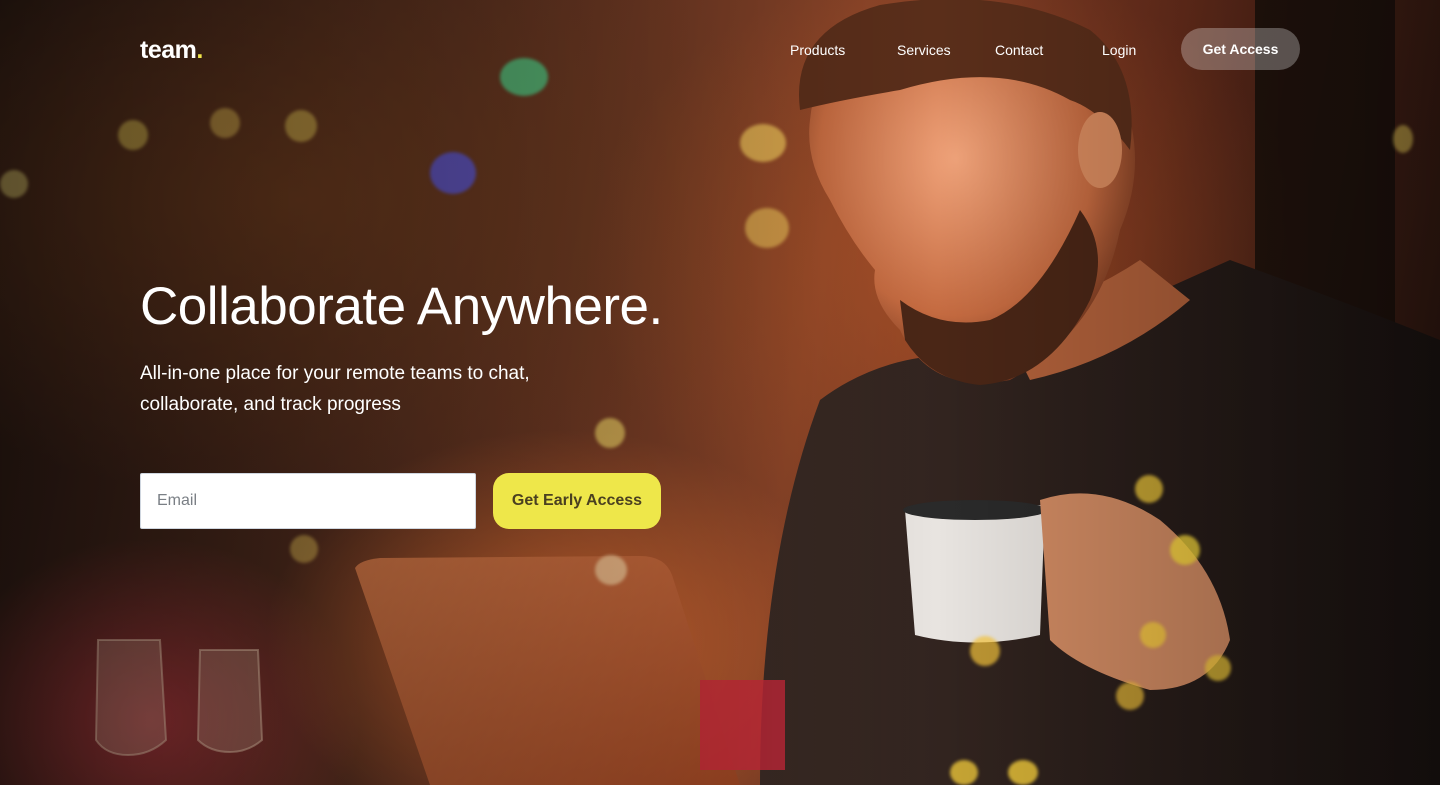  What do you see at coordinates (1119, 50) in the screenshot?
I see `nav-link-login: Login` at bounding box center [1119, 50].